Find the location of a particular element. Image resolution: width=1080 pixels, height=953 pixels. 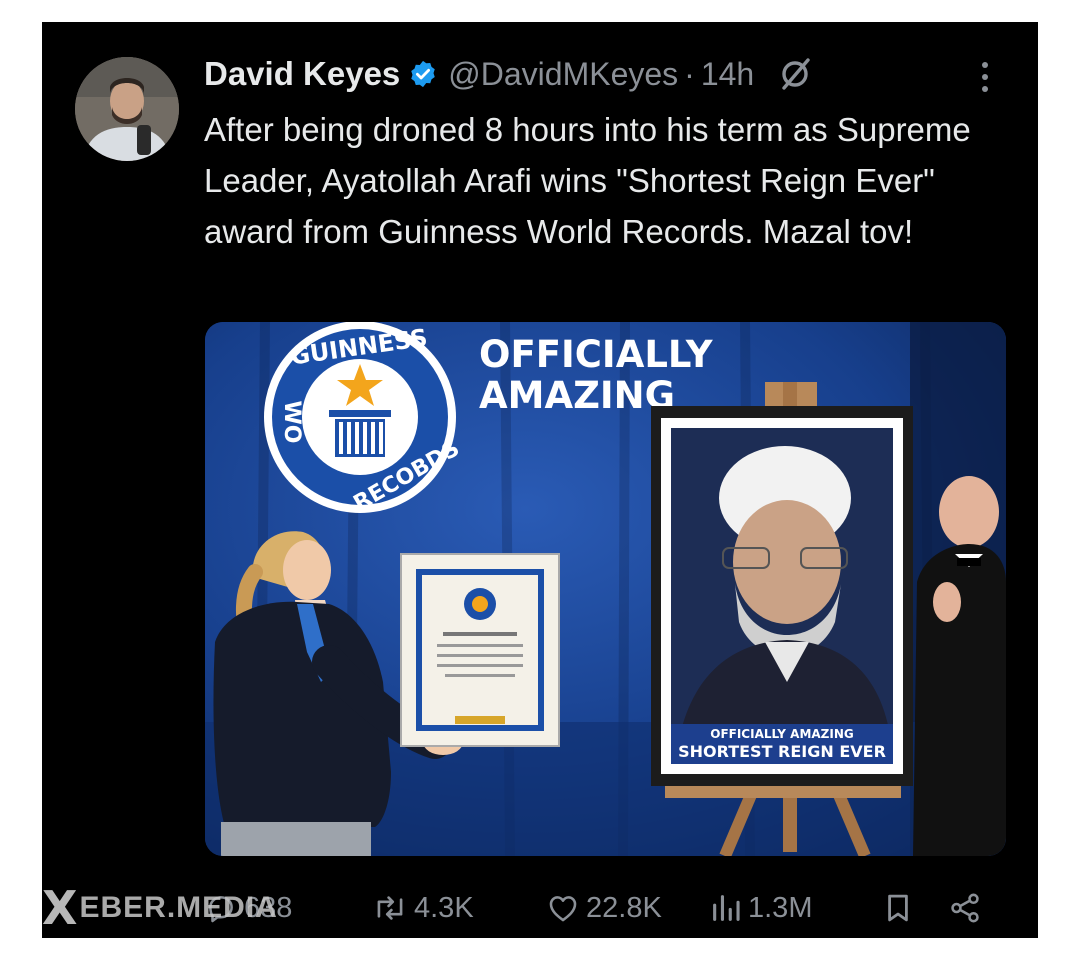

repost-icon is located at coordinates (390, 908).